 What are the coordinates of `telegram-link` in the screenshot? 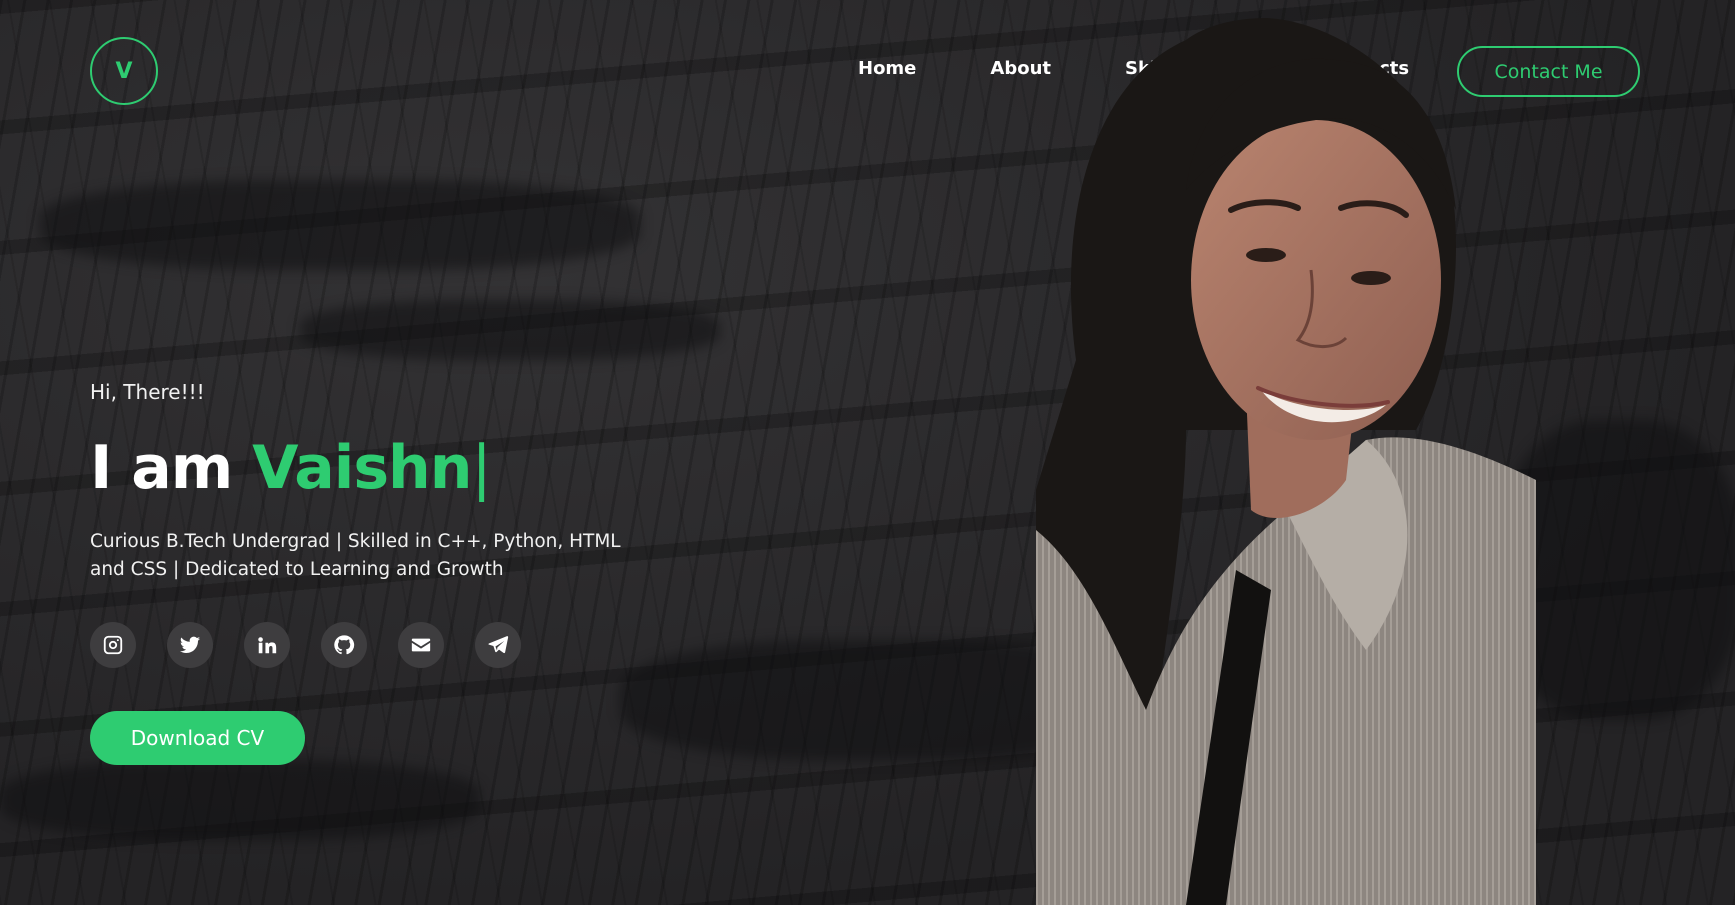 It's located at (498, 645).